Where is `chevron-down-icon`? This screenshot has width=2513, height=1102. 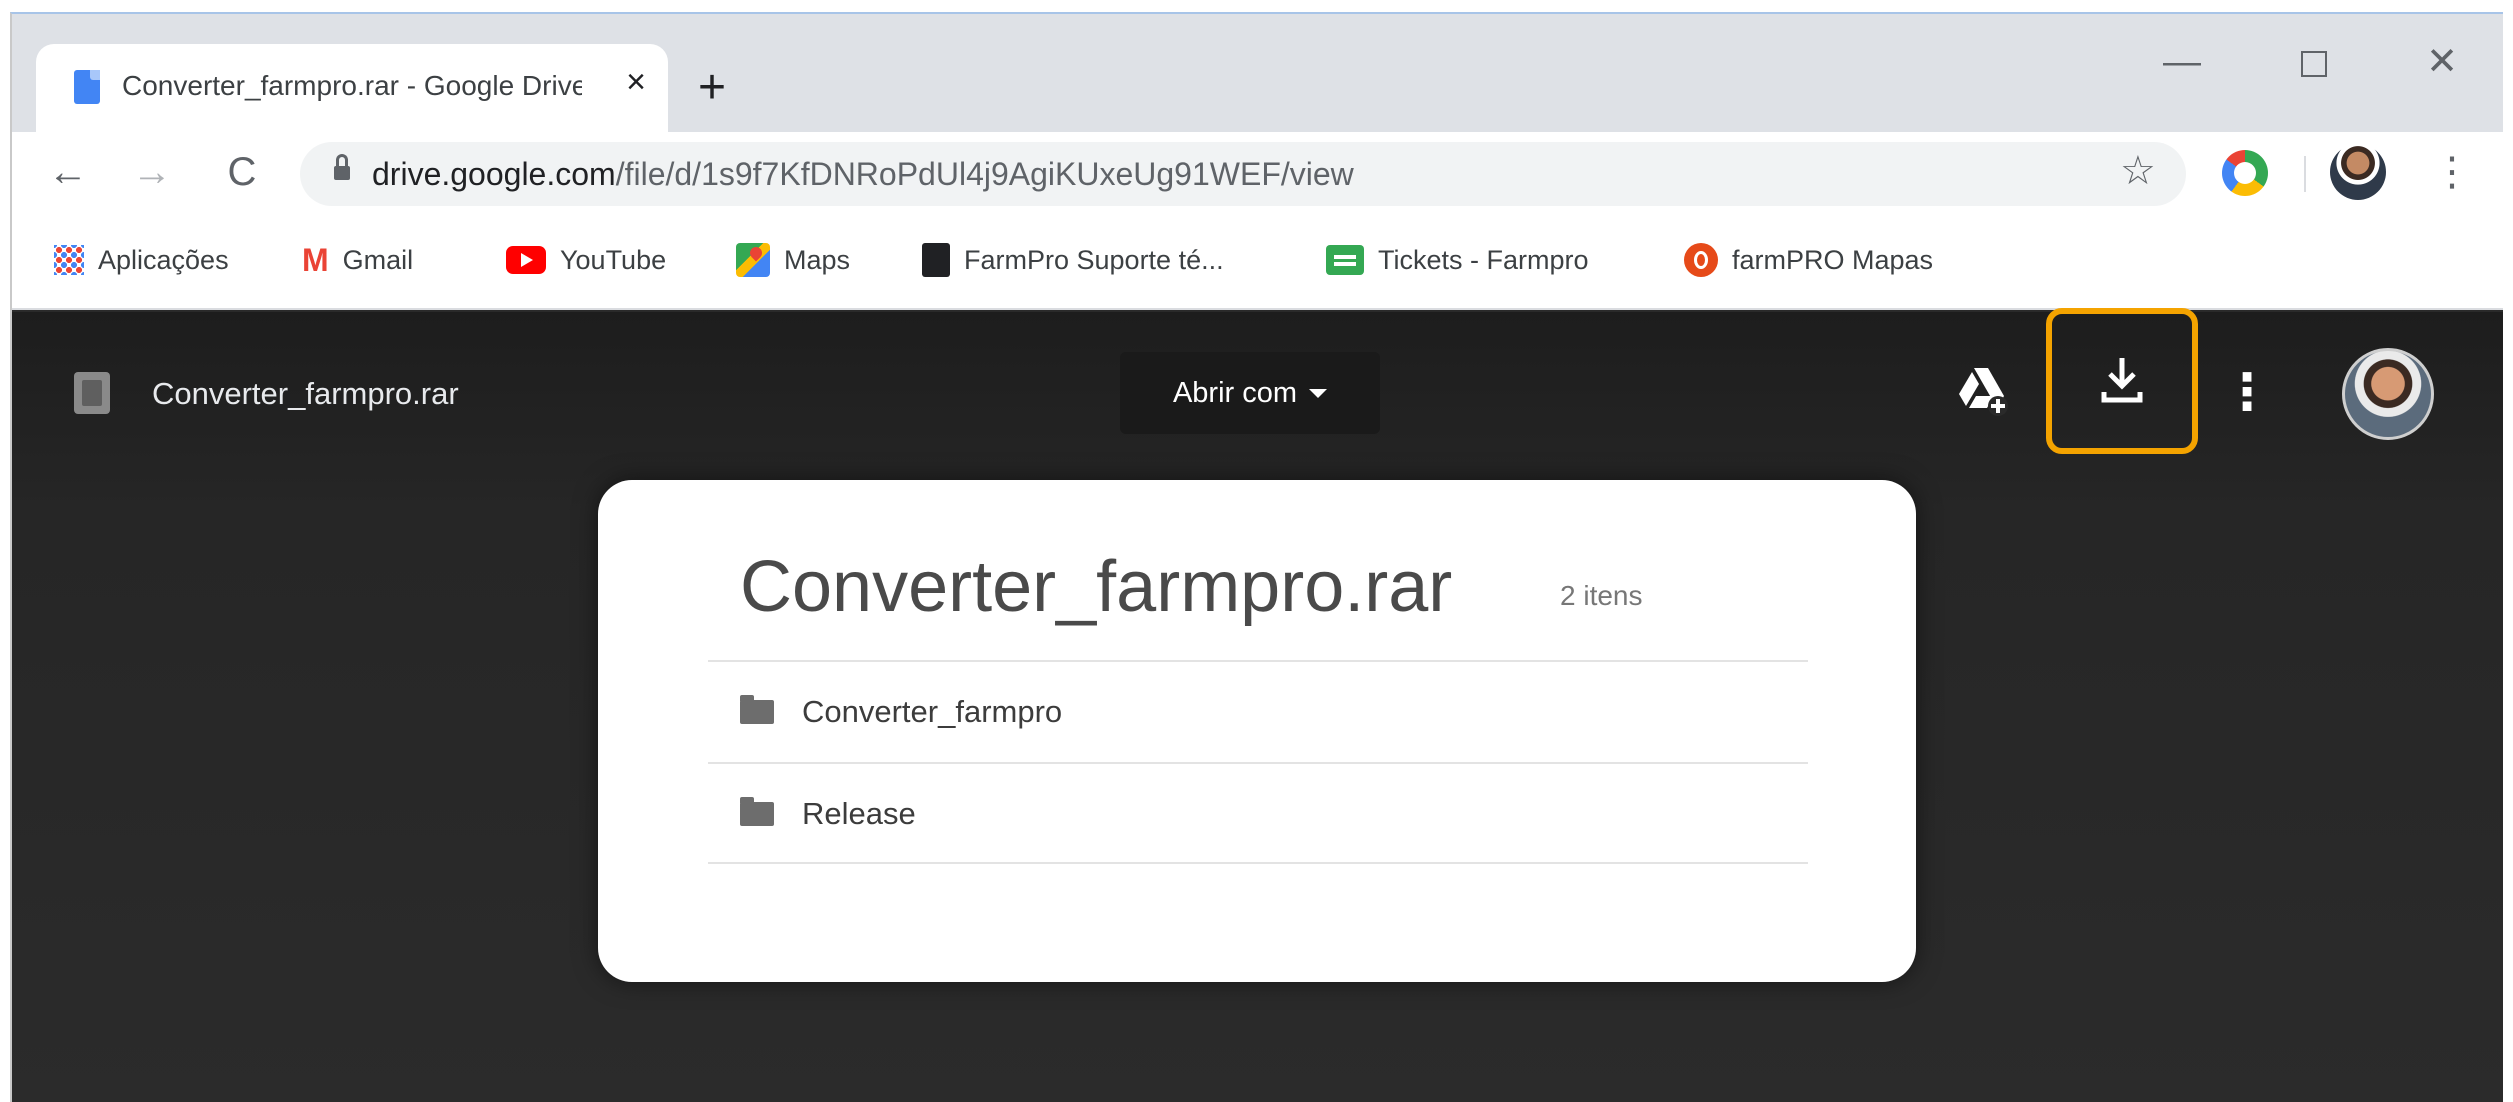 chevron-down-icon is located at coordinates (1318, 393).